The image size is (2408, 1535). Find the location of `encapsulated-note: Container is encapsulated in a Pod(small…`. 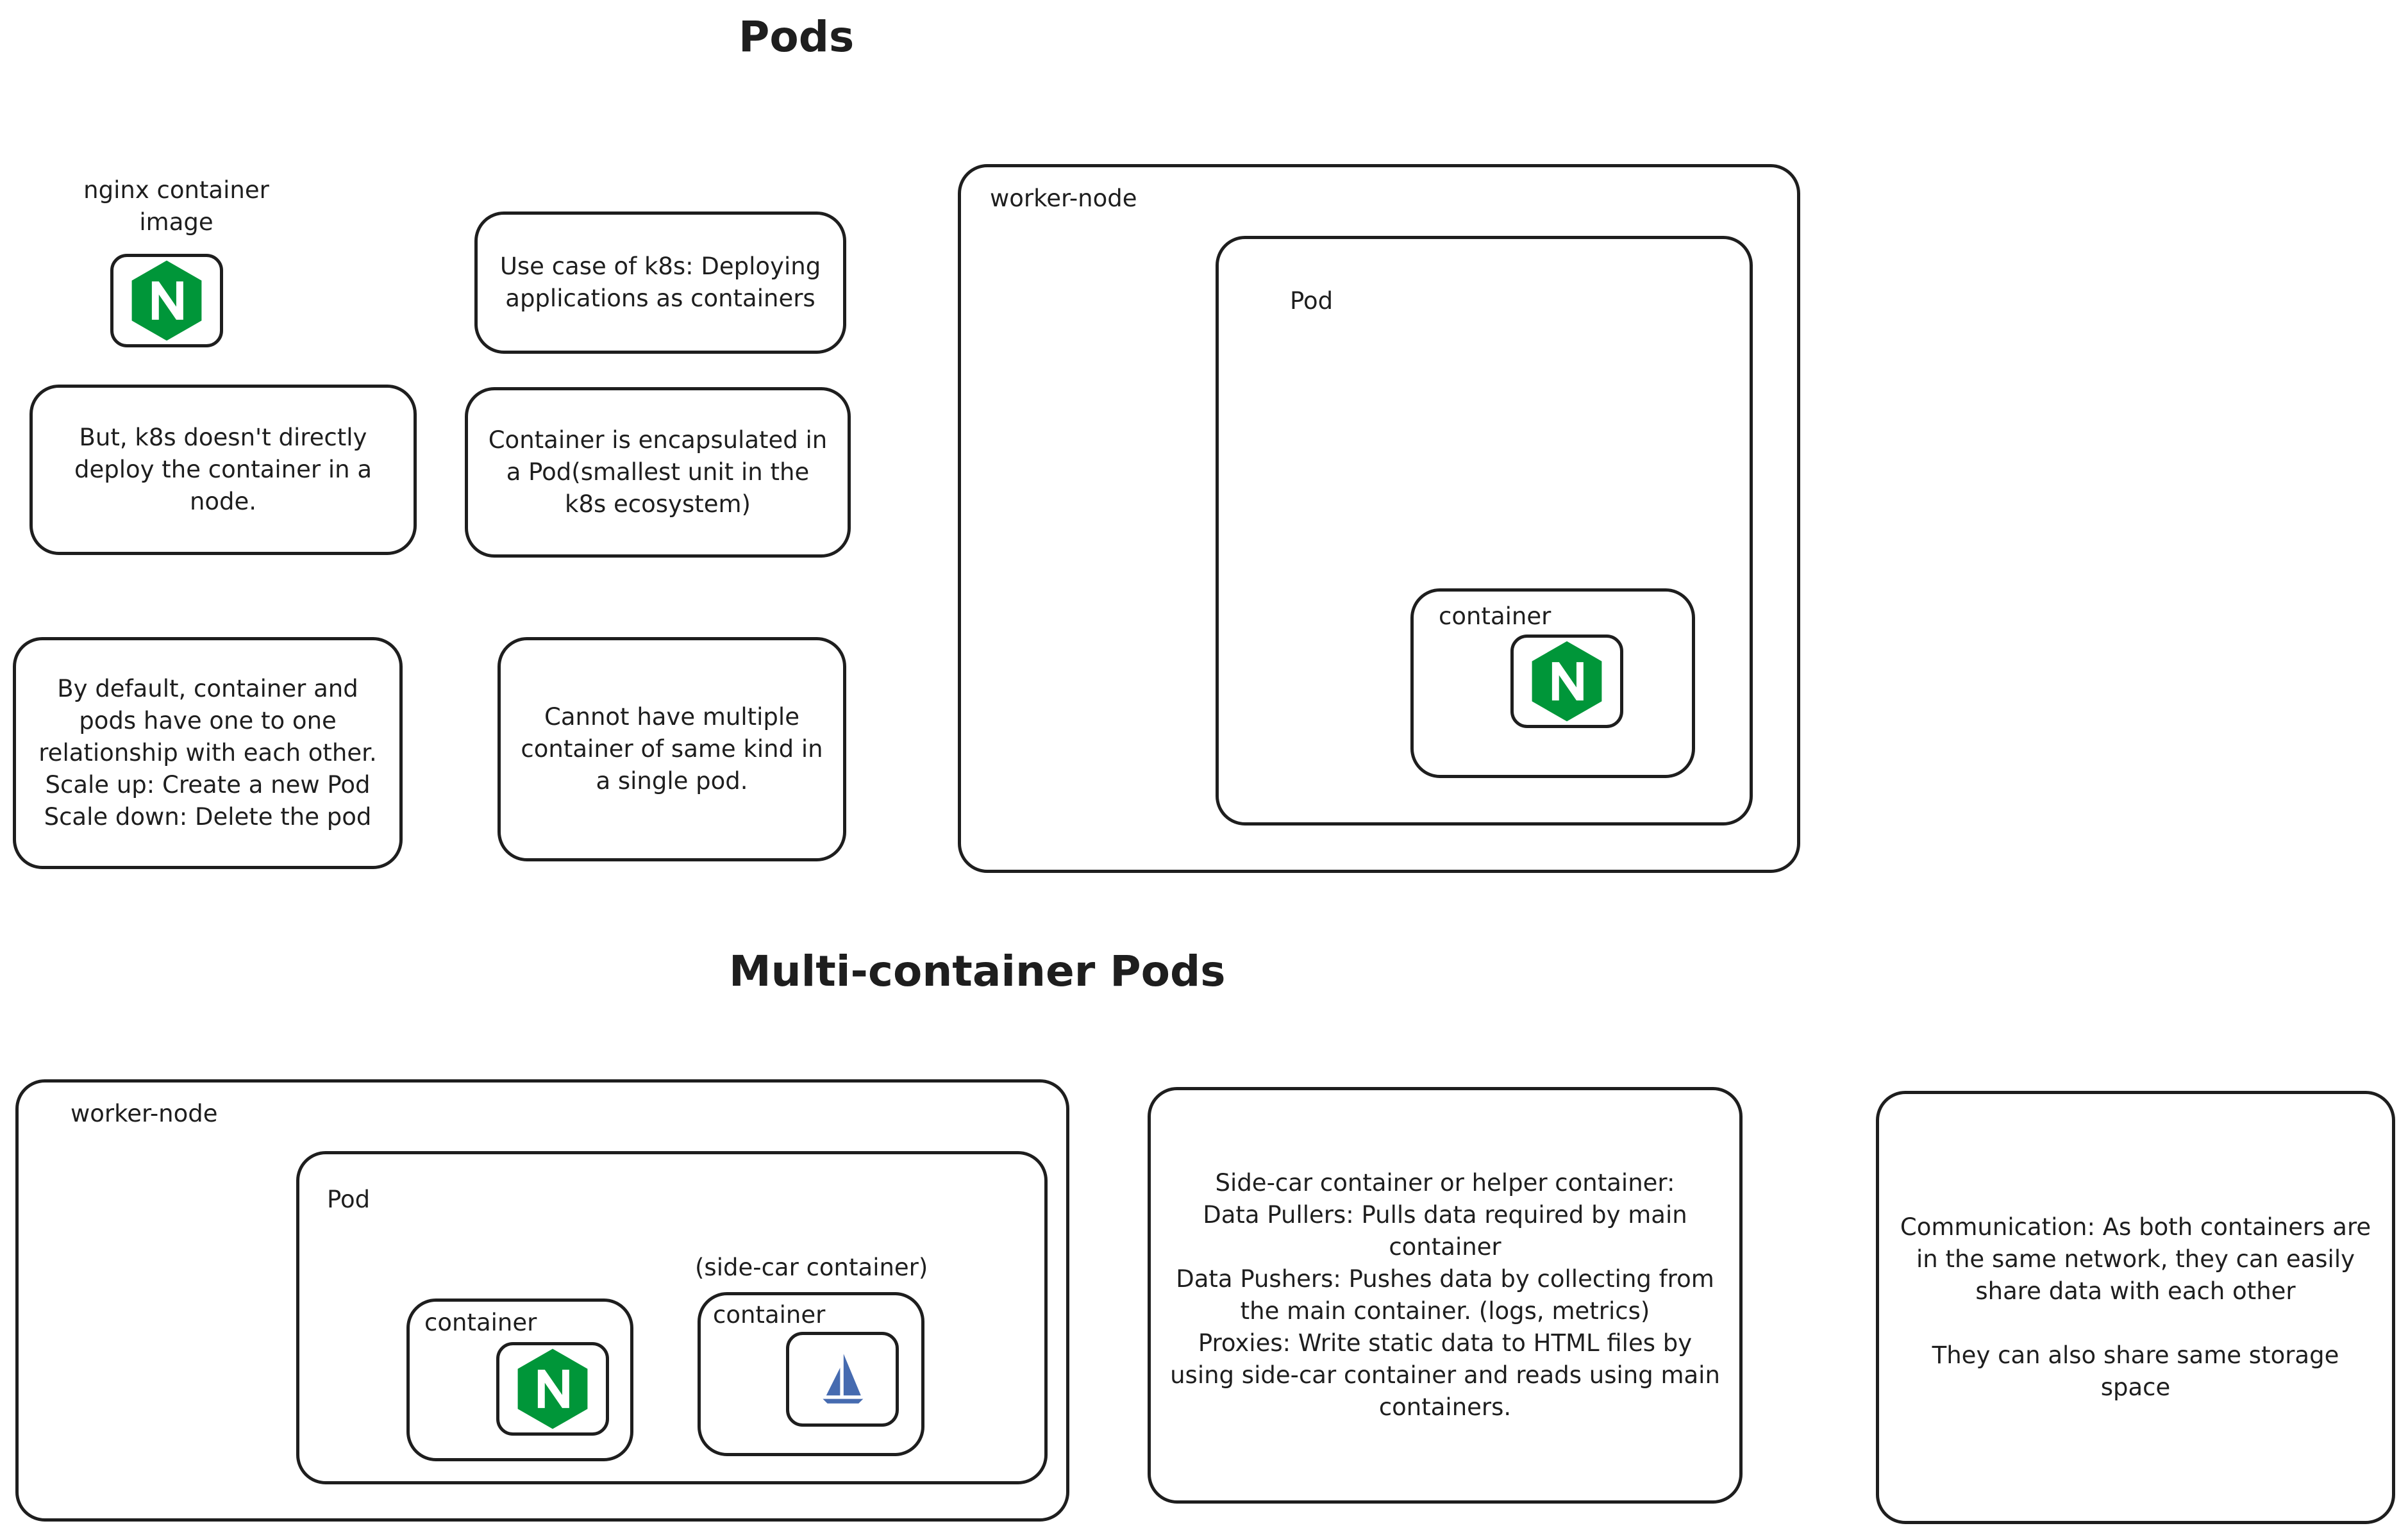

encapsulated-note: Container is encapsulated in a Pod(small… is located at coordinates (658, 472).